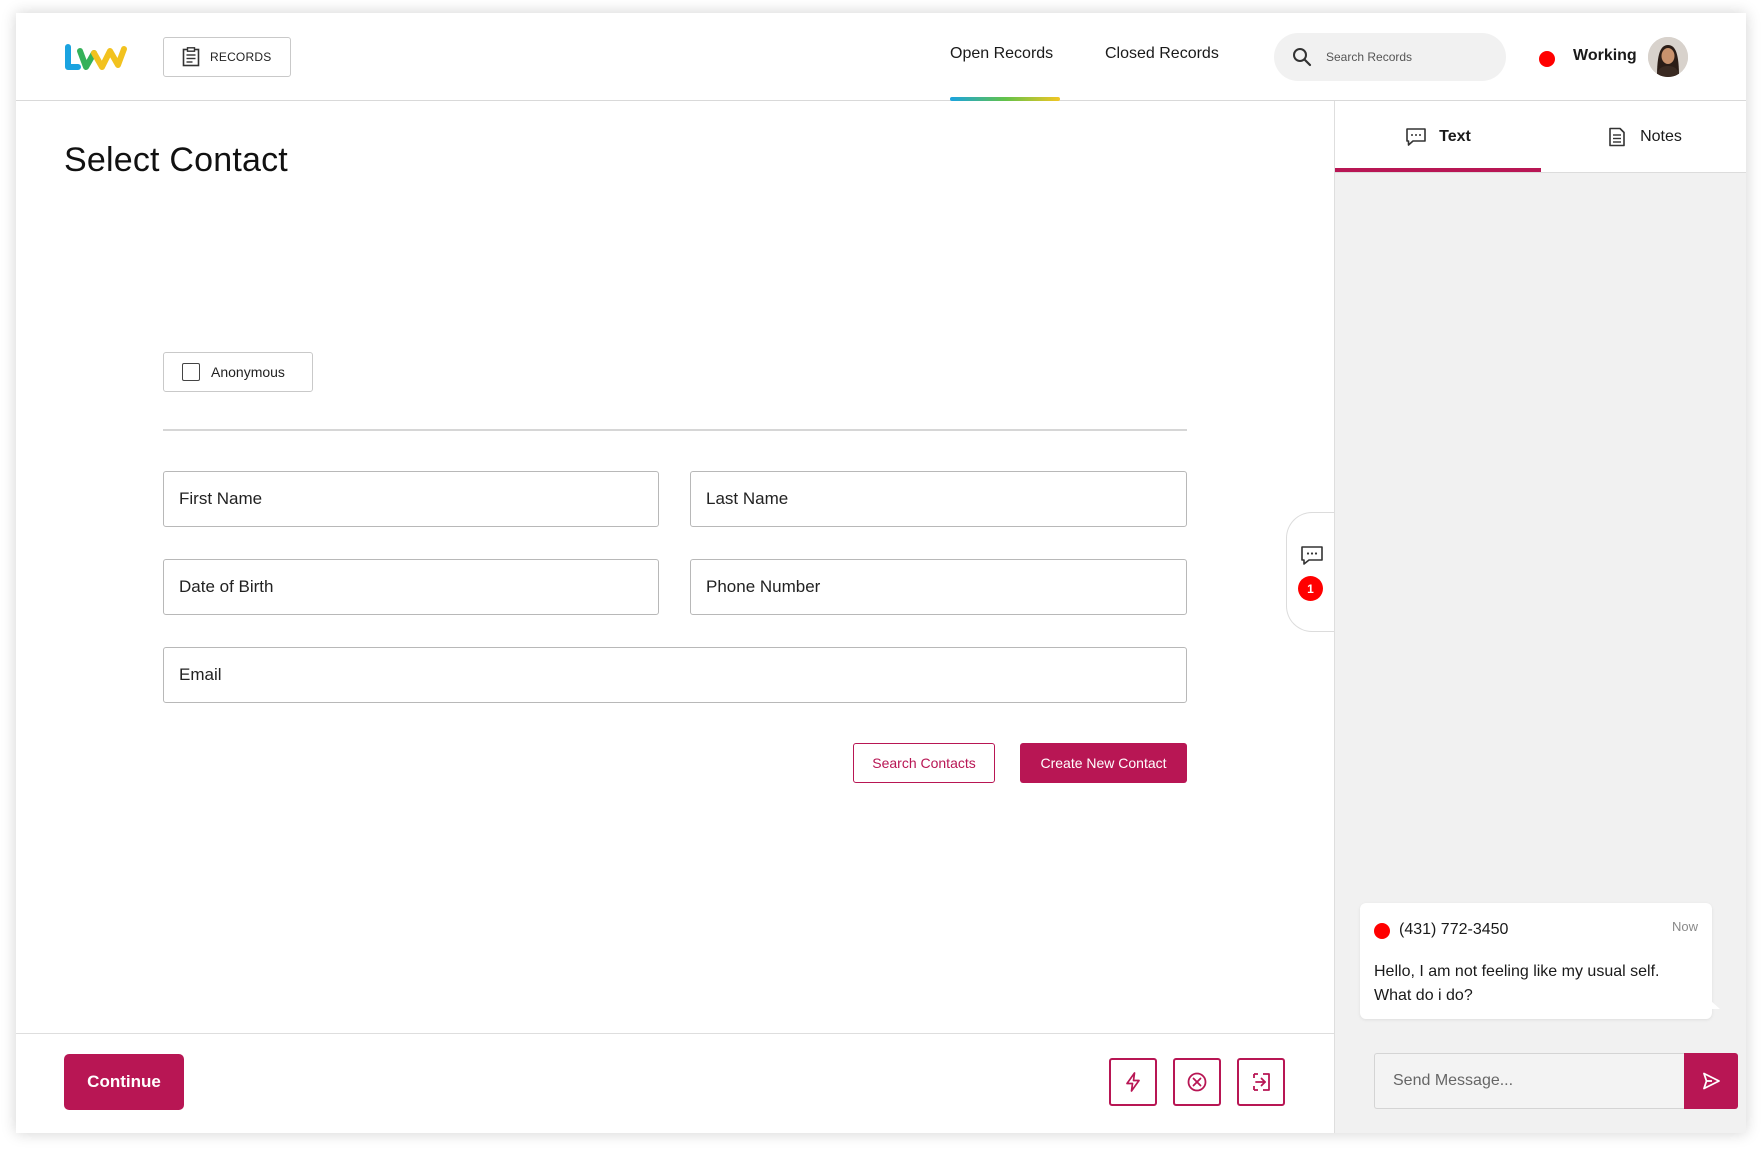 The image size is (1762, 1151). What do you see at coordinates (248, 372) in the screenshot?
I see `anonymous-label: Anonymous` at bounding box center [248, 372].